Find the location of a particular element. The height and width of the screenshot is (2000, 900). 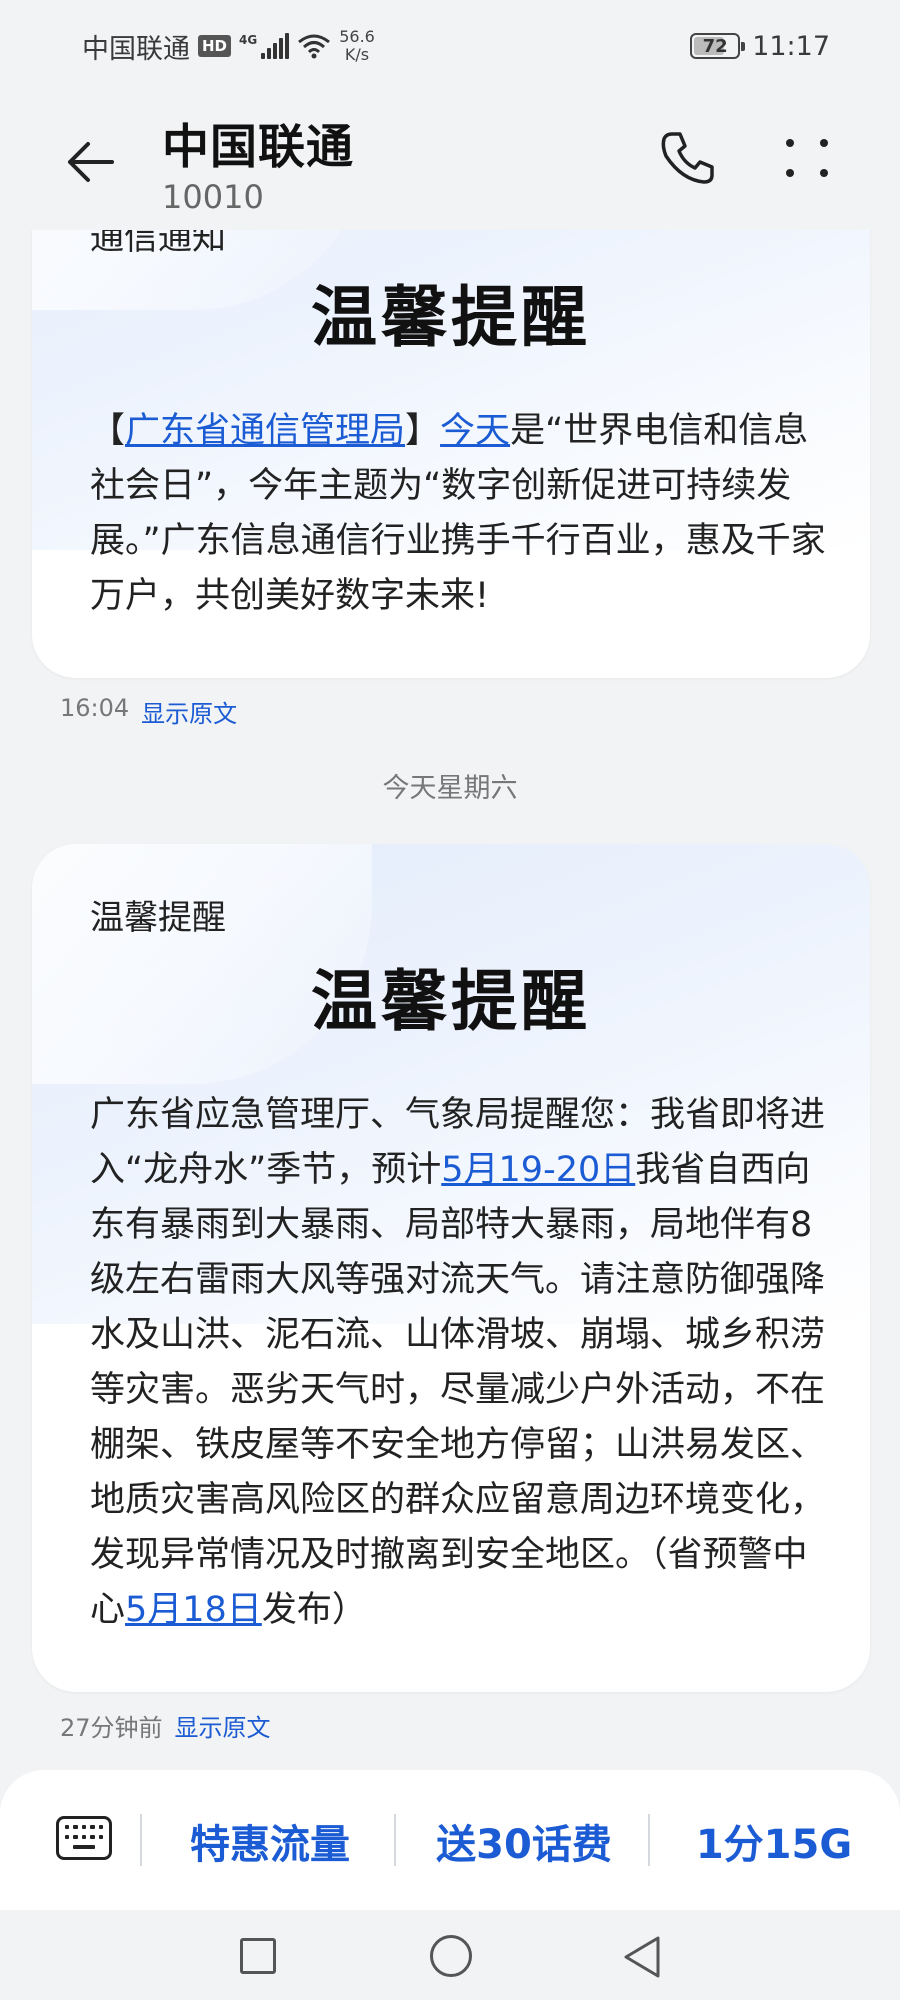

status-right: 72 11:17 is located at coordinates (760, 46).